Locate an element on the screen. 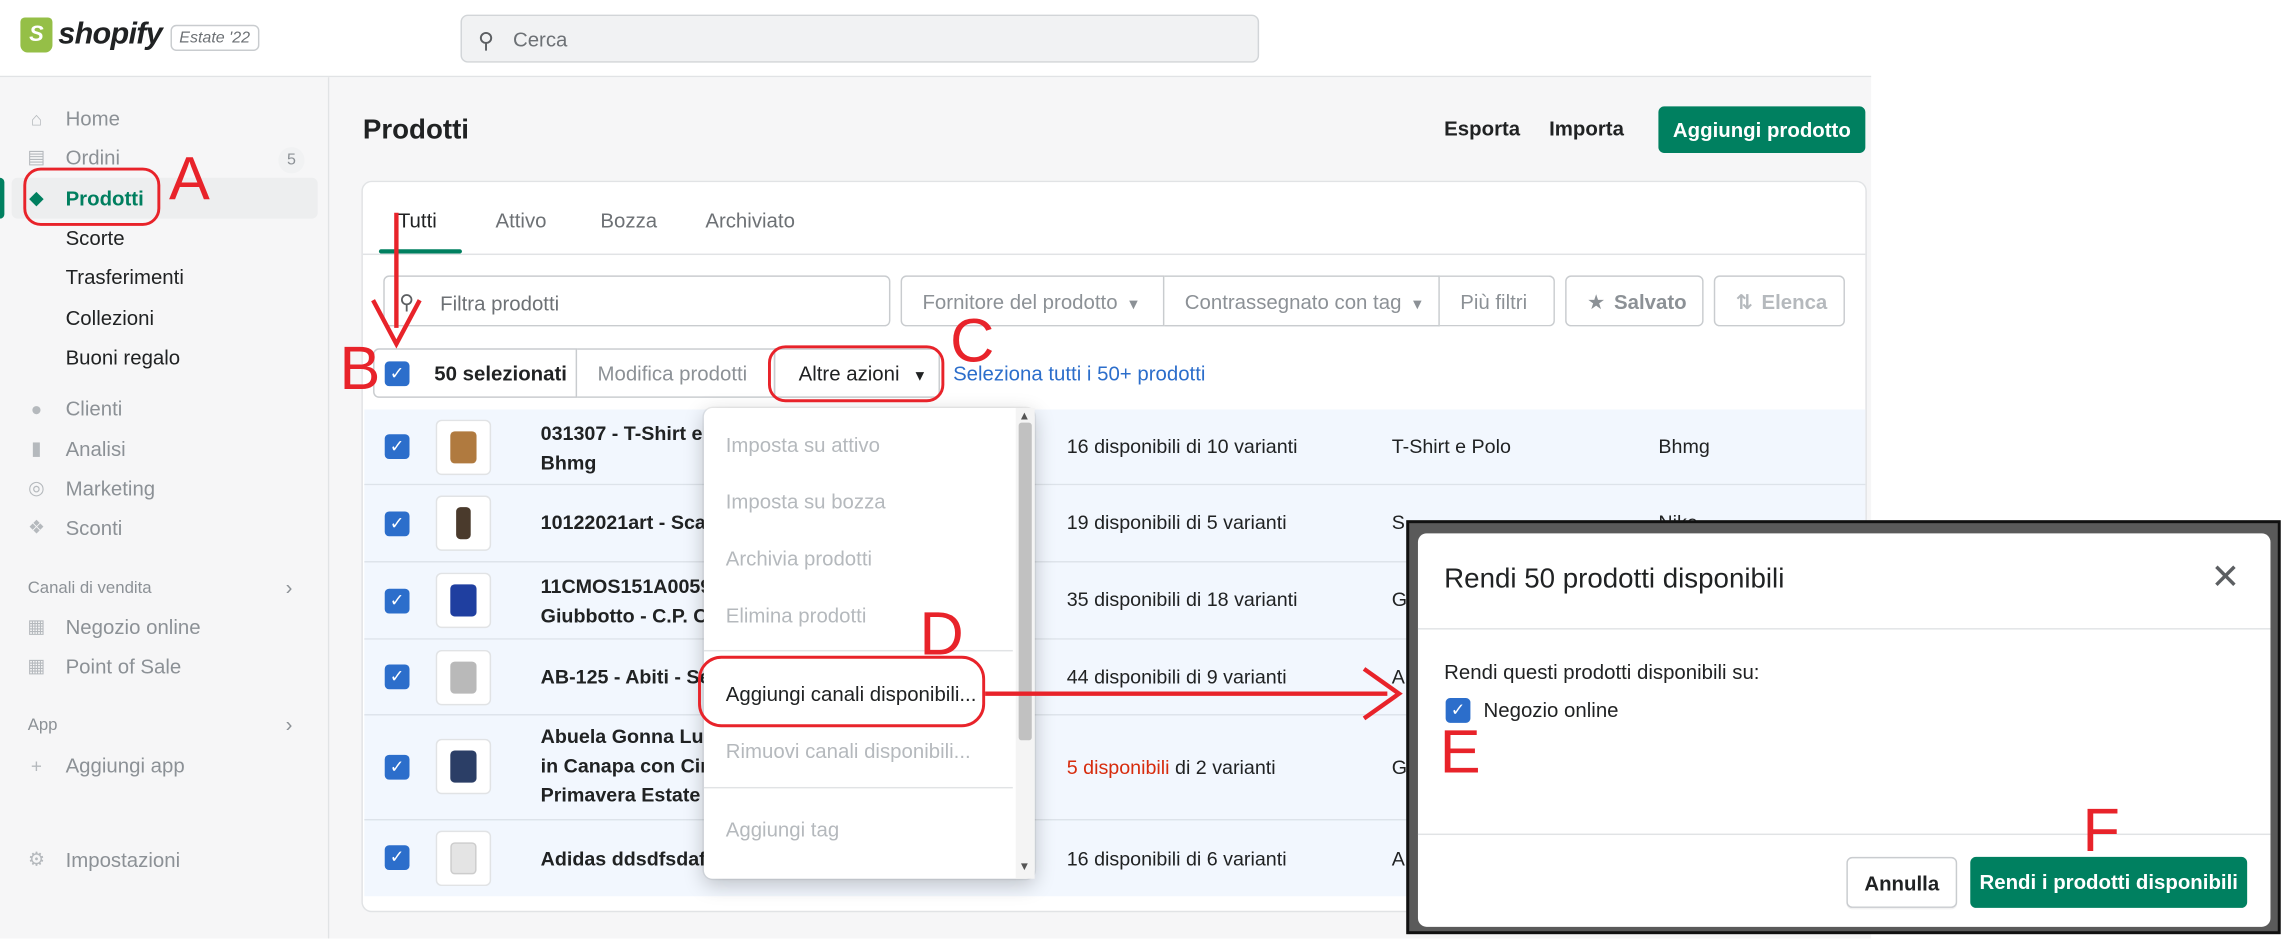  annotation-label-c: C is located at coordinates (972, 340).